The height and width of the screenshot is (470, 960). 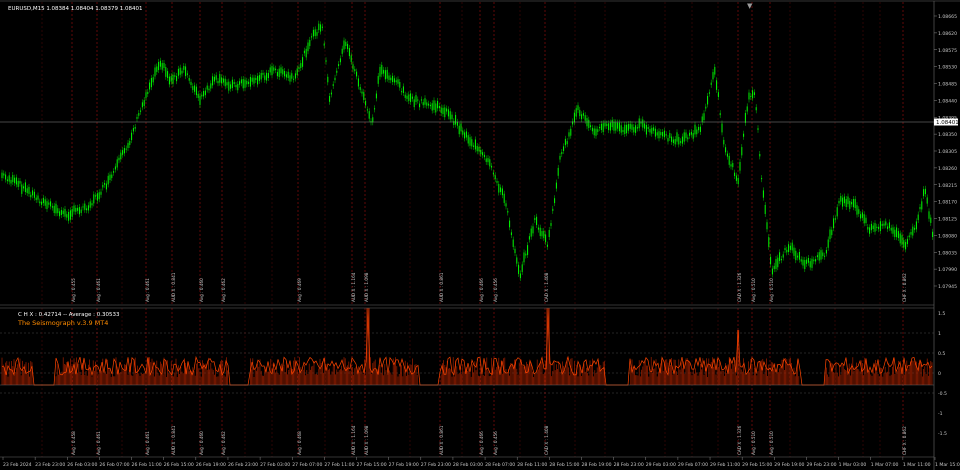 What do you see at coordinates (179, 465) in the screenshot?
I see `time-axis-label: 26 Feb 15:00` at bounding box center [179, 465].